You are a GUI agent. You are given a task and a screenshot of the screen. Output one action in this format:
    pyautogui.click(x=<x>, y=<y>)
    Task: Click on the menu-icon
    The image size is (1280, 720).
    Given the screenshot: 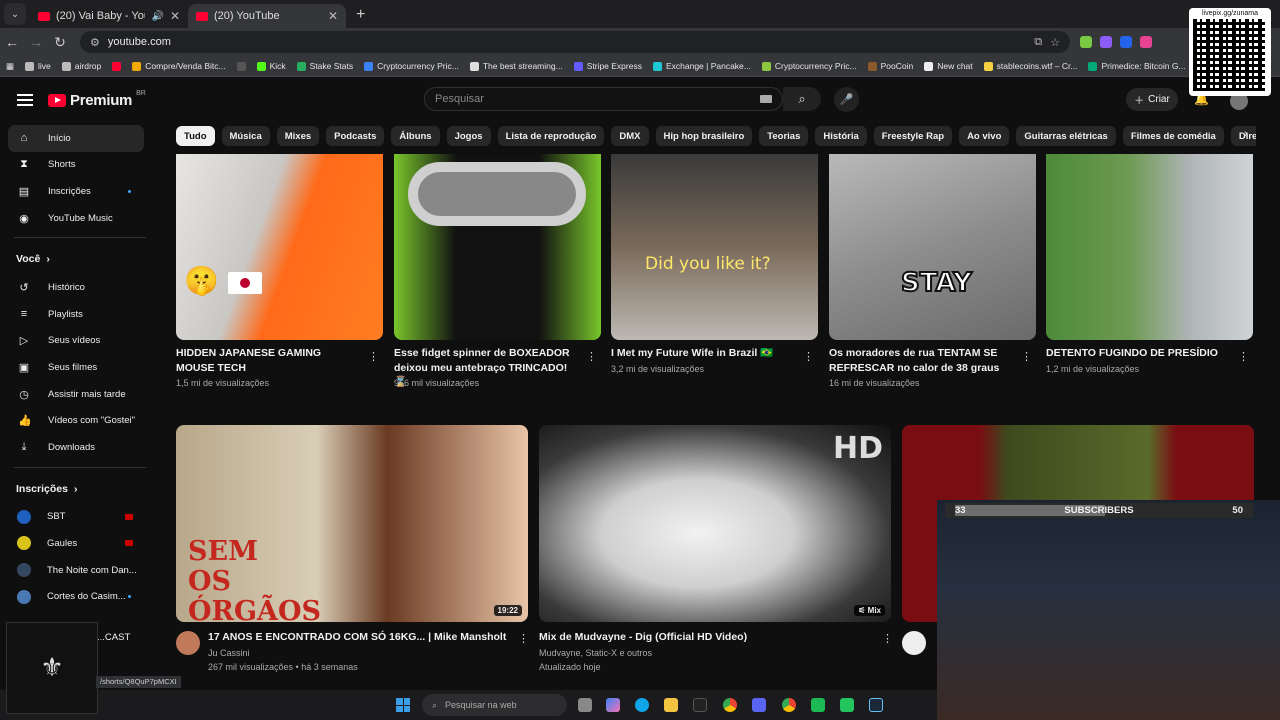 What is the action you would take?
    pyautogui.click(x=25, y=100)
    